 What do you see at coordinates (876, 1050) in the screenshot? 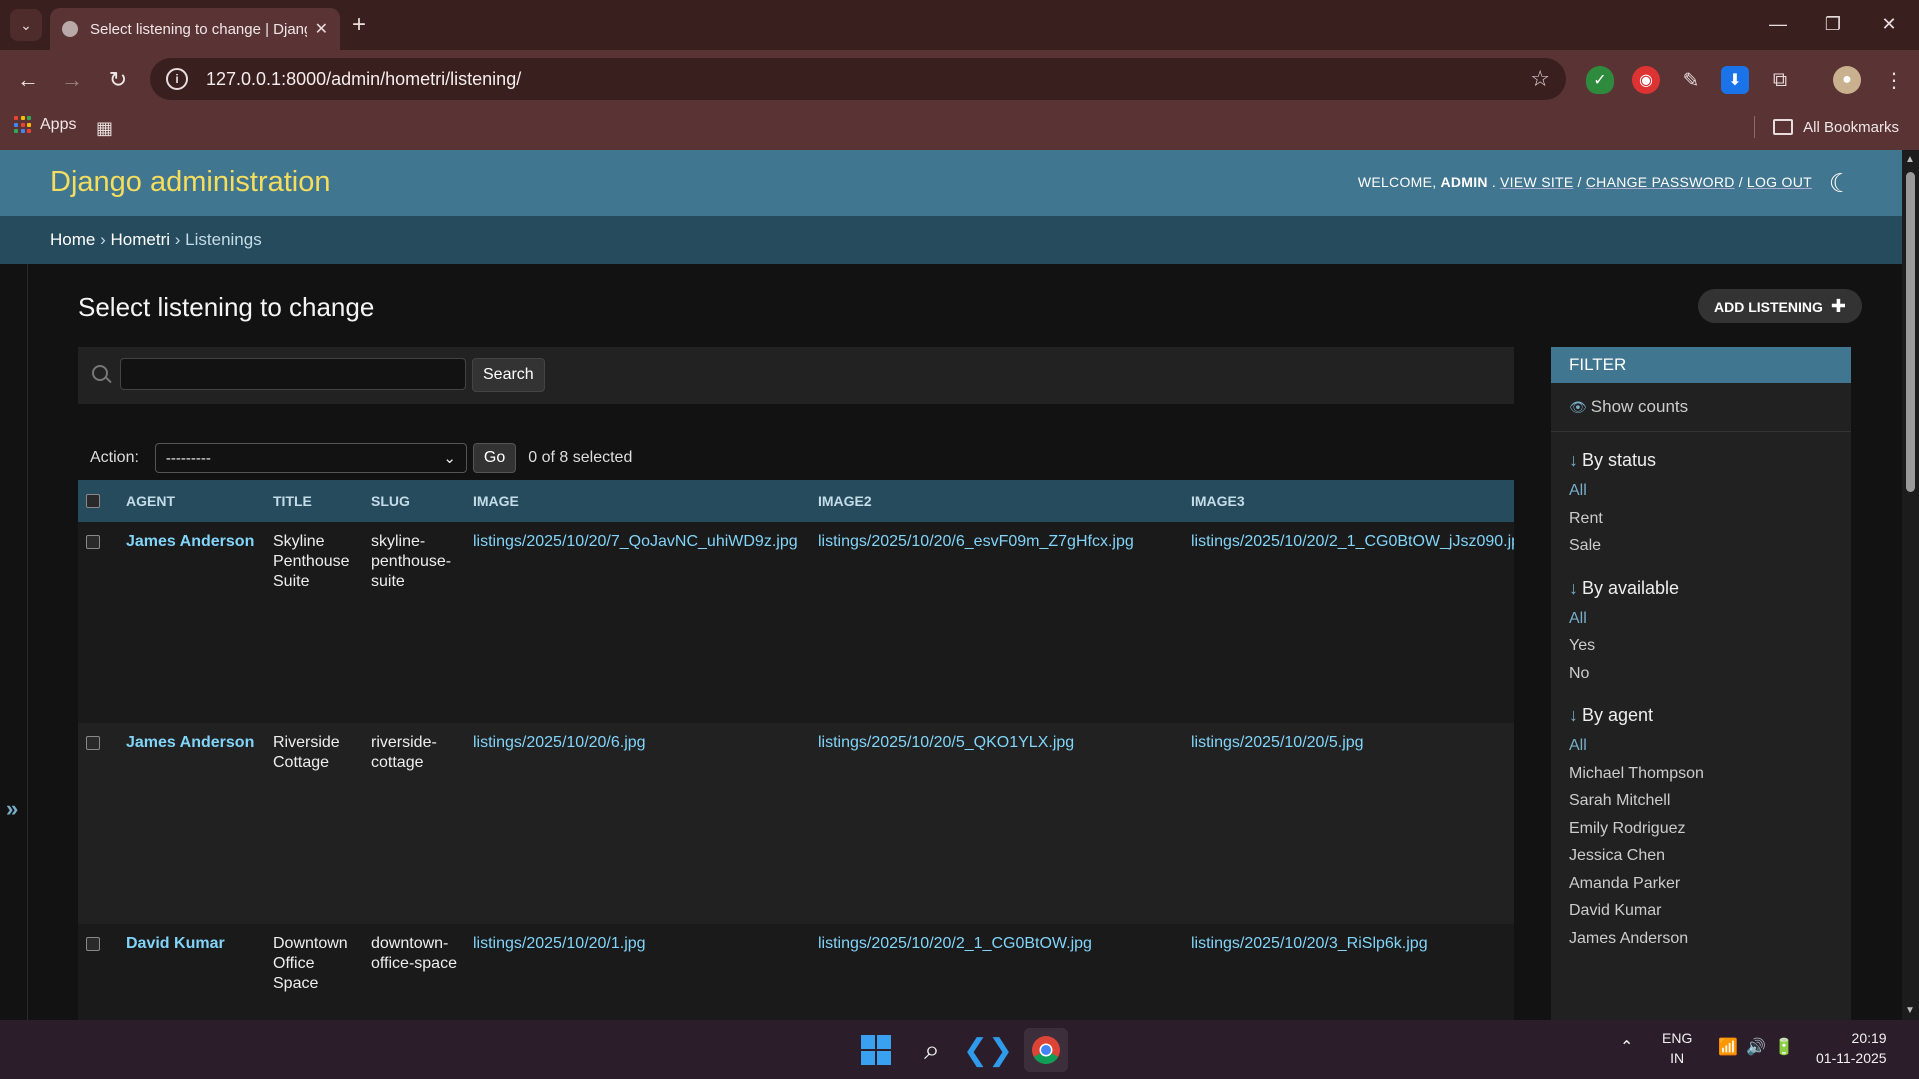
I see `windows-start-icon` at bounding box center [876, 1050].